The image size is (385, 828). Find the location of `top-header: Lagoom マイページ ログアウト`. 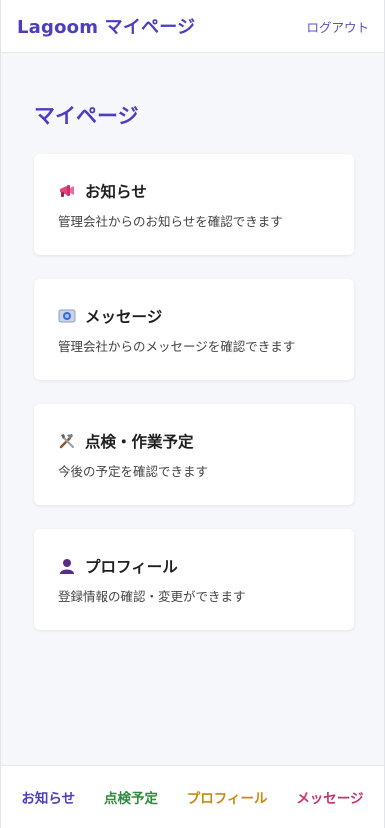

top-header: Lagoom マイページ ログアウト is located at coordinates (192, 26).